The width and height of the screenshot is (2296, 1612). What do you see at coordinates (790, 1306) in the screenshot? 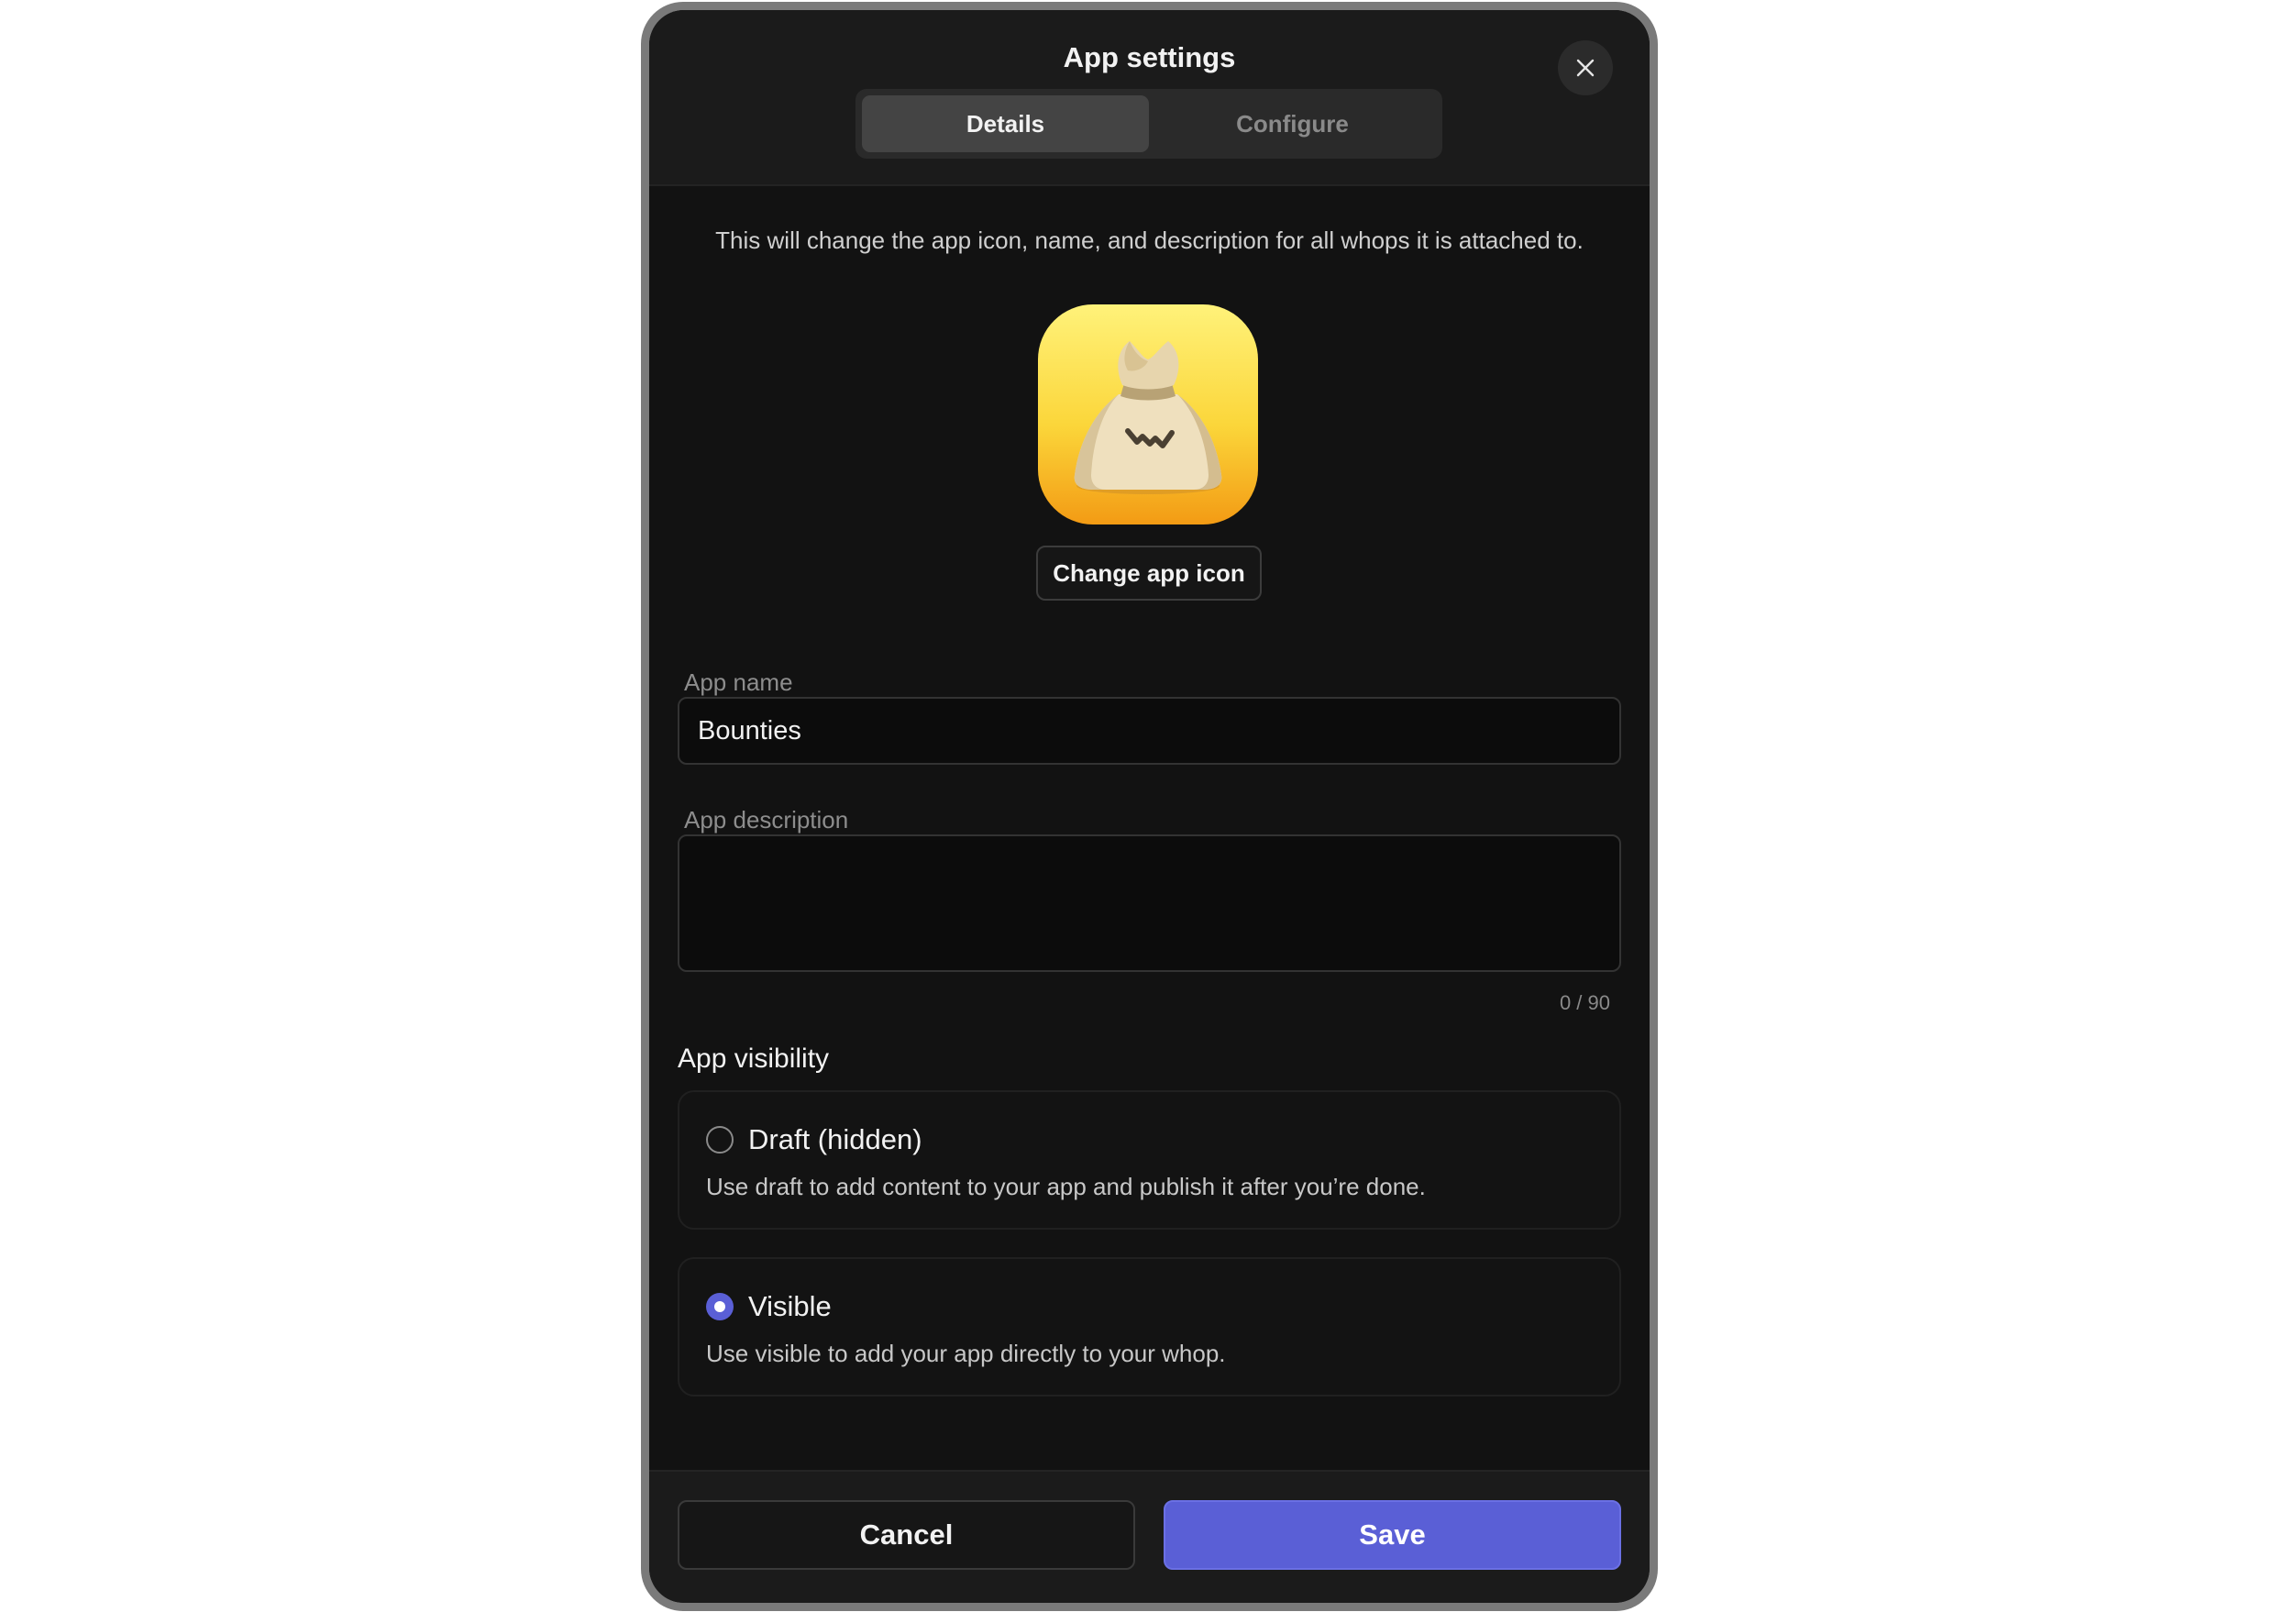
I see `option-title: Visible` at bounding box center [790, 1306].